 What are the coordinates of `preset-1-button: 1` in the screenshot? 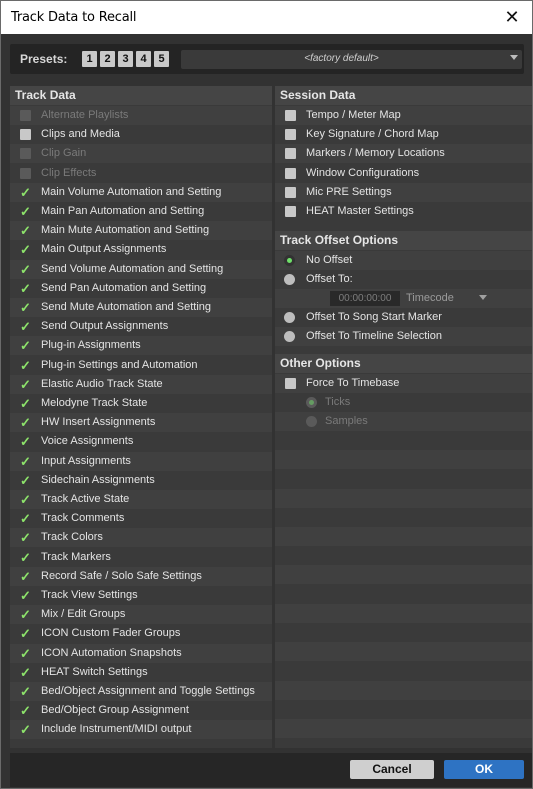 It's located at (89, 59).